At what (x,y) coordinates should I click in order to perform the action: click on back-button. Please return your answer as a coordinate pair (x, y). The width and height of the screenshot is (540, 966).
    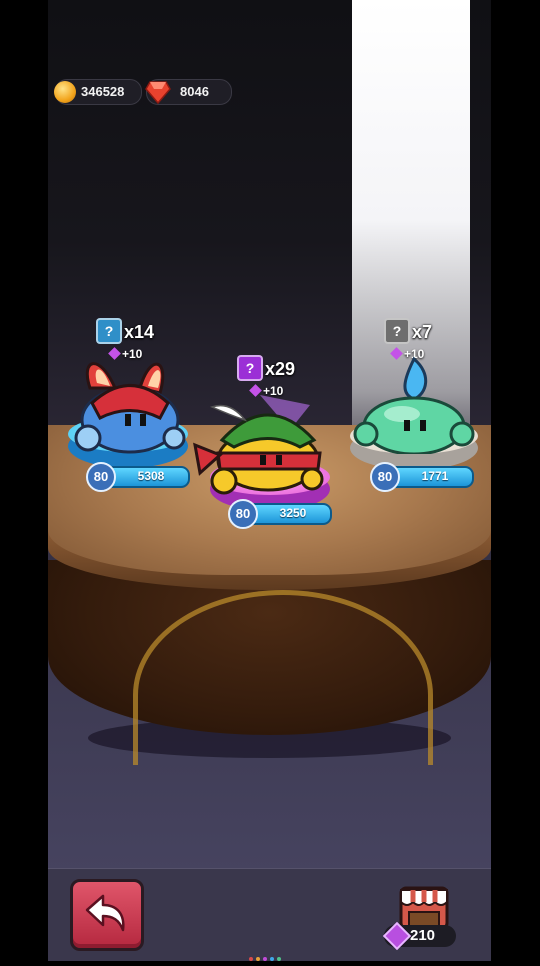
    Looking at the image, I should click on (107, 915).